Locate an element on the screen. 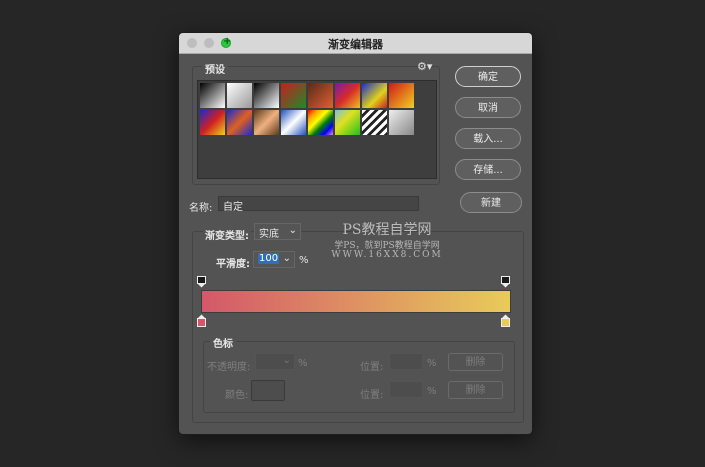  ok-button: 确定 is located at coordinates (488, 76).